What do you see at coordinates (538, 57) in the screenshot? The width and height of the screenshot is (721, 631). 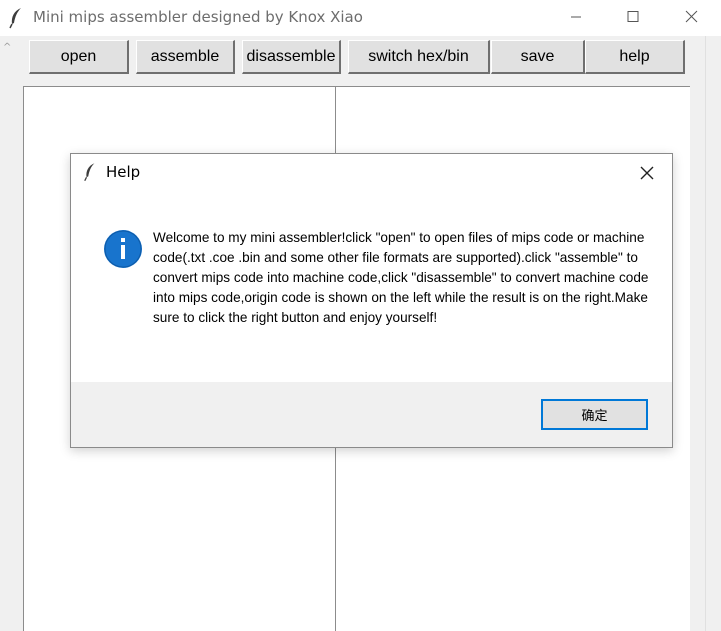 I see `save-button: save` at bounding box center [538, 57].